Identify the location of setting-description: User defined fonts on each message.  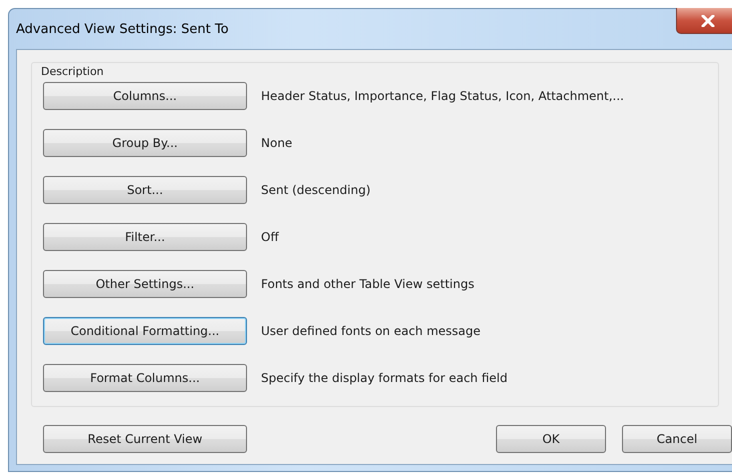
(371, 331).